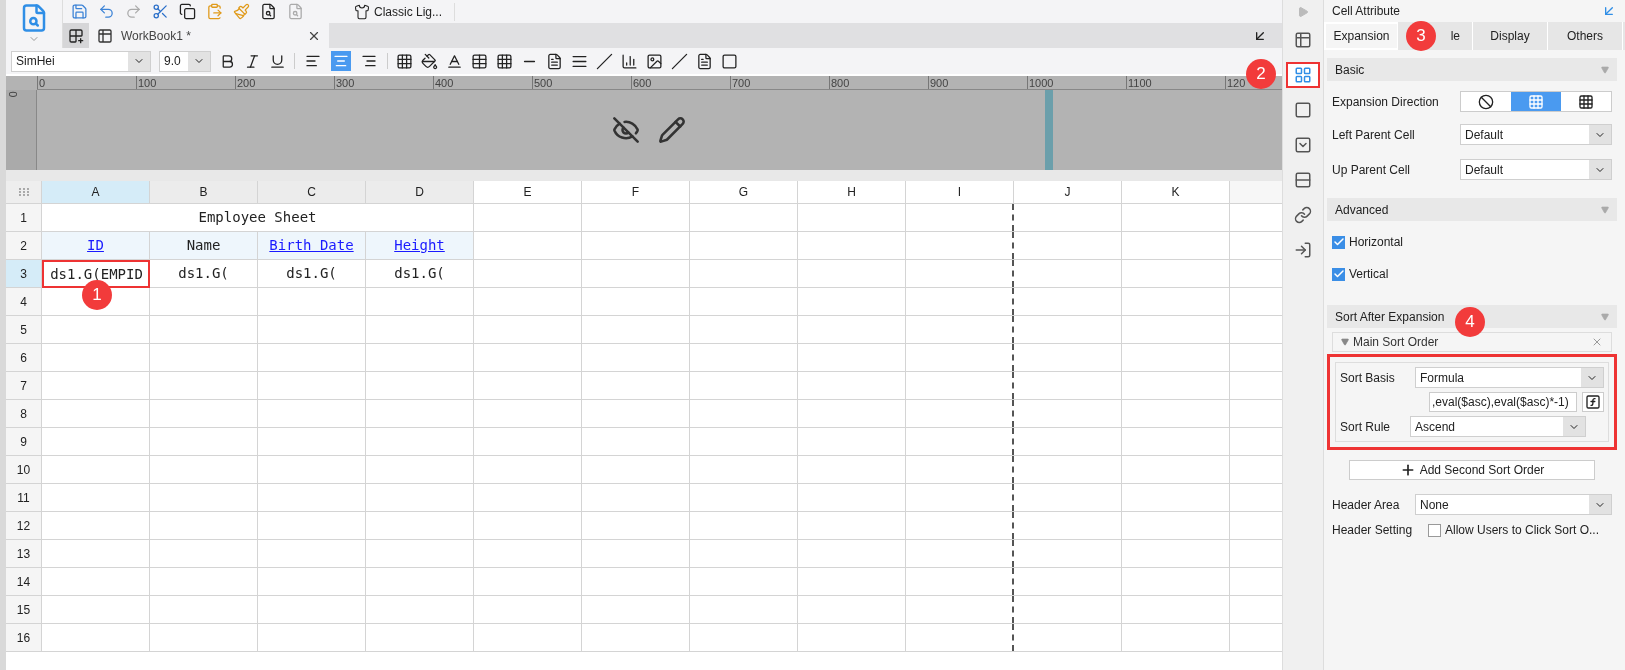 The width and height of the screenshot is (1625, 670). What do you see at coordinates (1472, 274) in the screenshot?
I see `checkbox: Vertical` at bounding box center [1472, 274].